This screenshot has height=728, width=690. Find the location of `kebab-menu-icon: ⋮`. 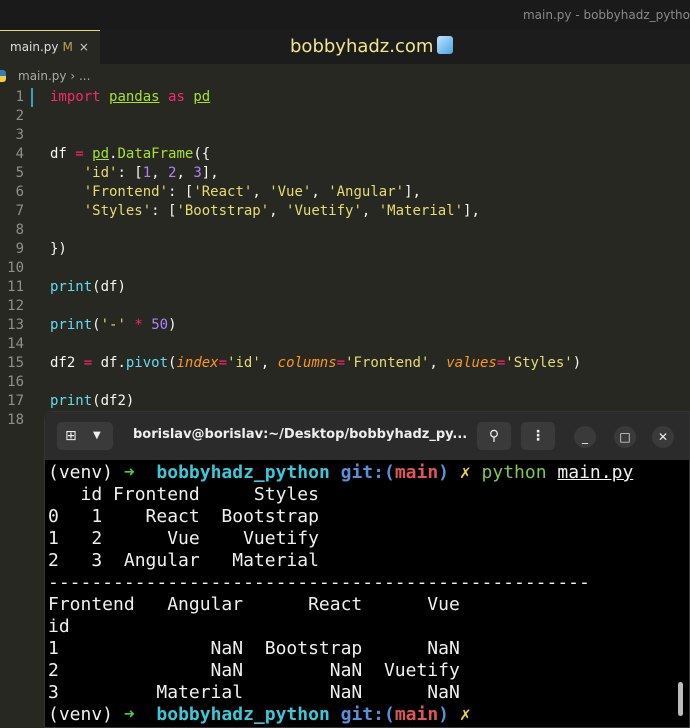

kebab-menu-icon: ⋮ is located at coordinates (538, 436).